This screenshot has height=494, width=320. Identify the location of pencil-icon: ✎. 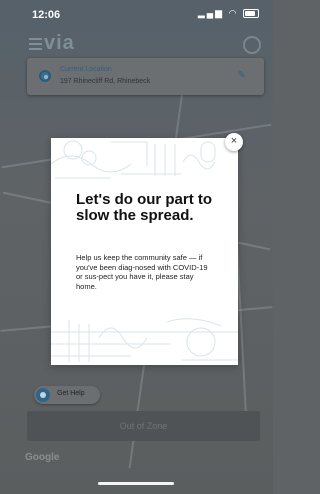
(242, 75).